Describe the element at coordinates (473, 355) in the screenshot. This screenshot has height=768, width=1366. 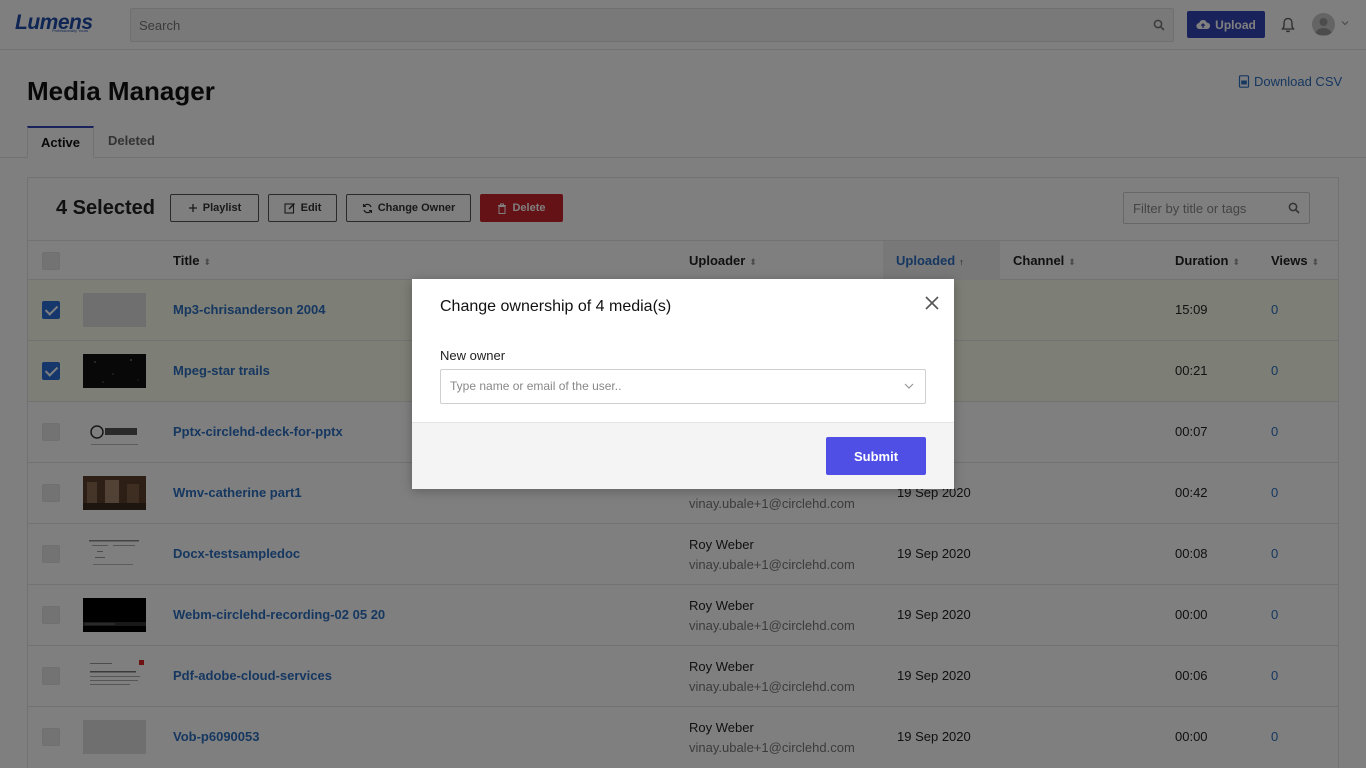
I see `new-owner-label: New owner` at that location.